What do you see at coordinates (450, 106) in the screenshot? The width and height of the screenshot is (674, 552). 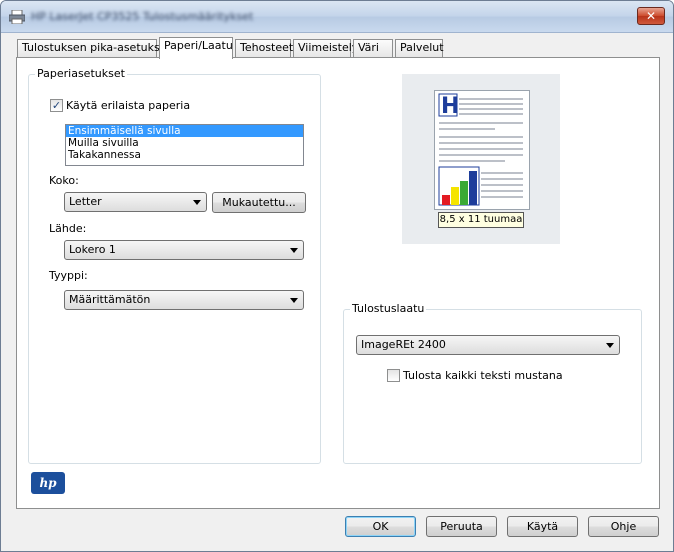 I see `svg-text: H` at bounding box center [450, 106].